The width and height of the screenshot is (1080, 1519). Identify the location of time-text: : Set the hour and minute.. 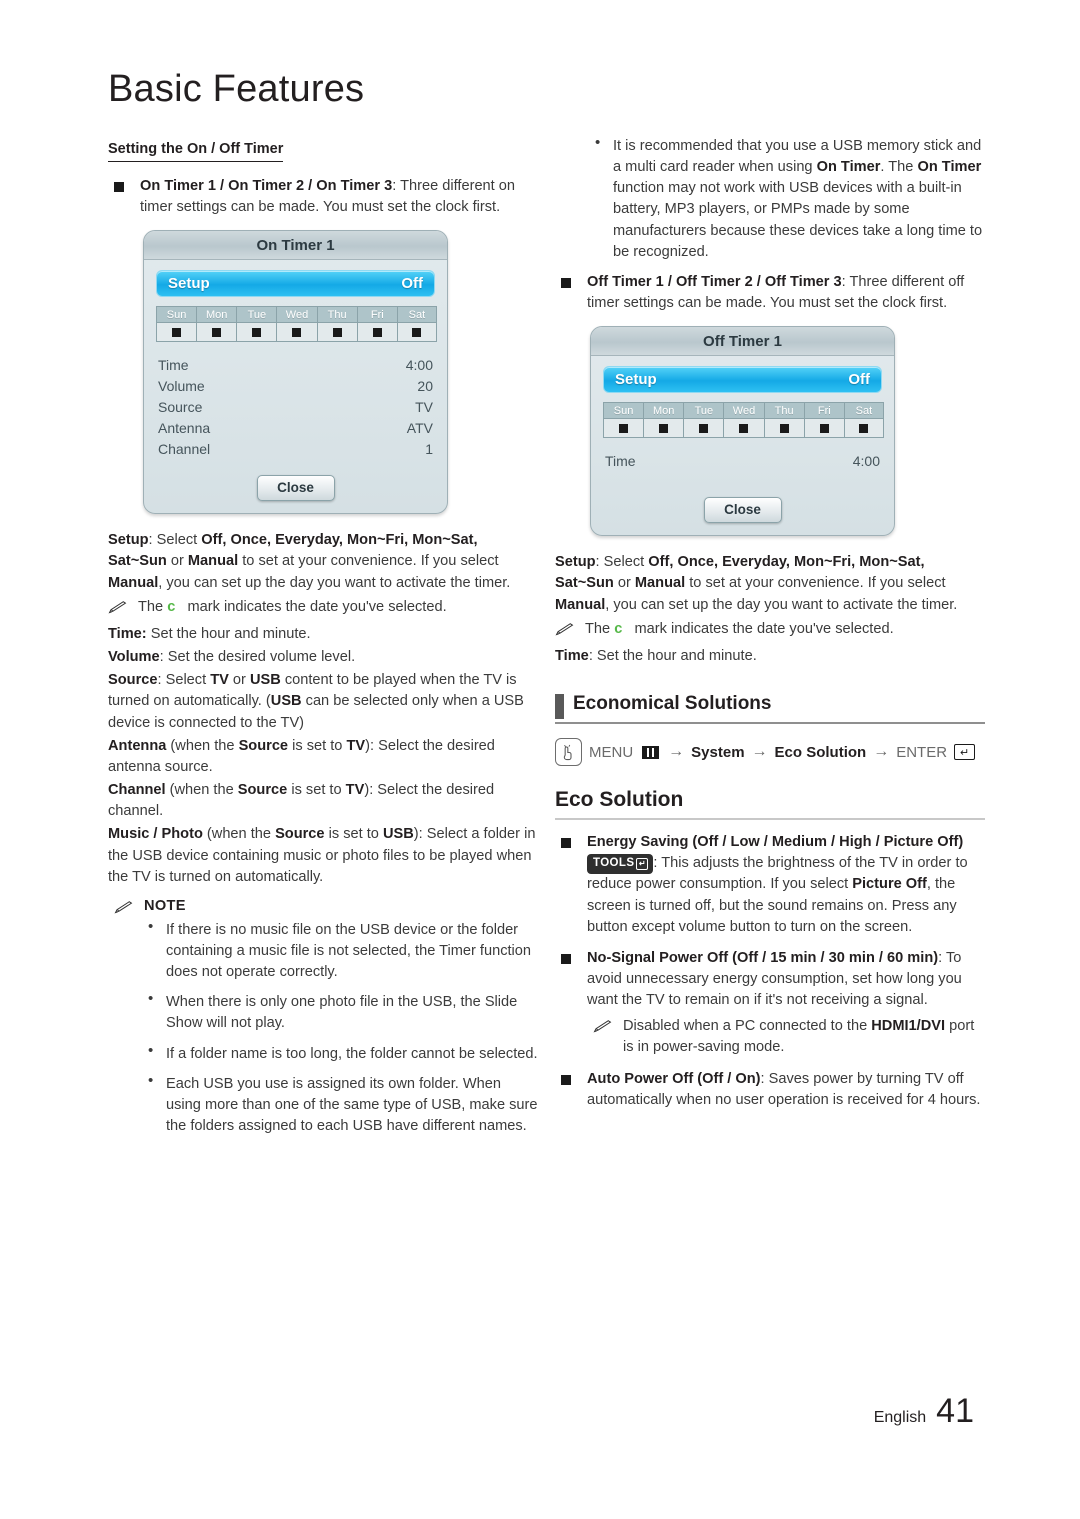
(672, 655).